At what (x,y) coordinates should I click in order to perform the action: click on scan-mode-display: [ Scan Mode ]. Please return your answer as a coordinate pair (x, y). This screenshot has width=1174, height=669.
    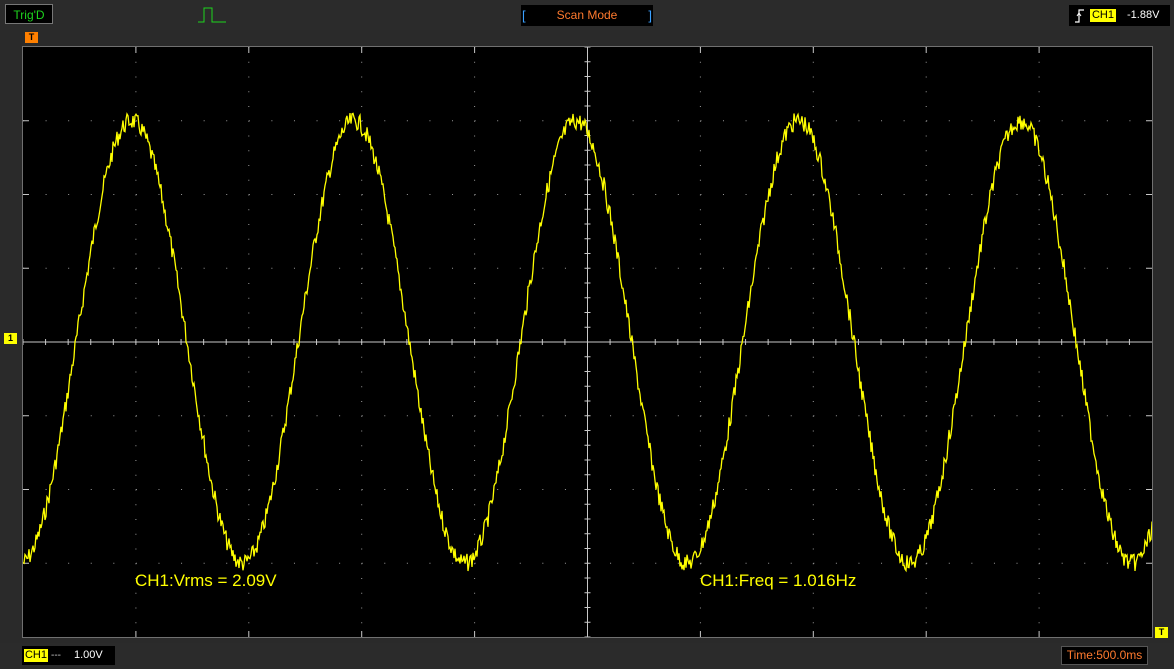
    Looking at the image, I should click on (587, 15).